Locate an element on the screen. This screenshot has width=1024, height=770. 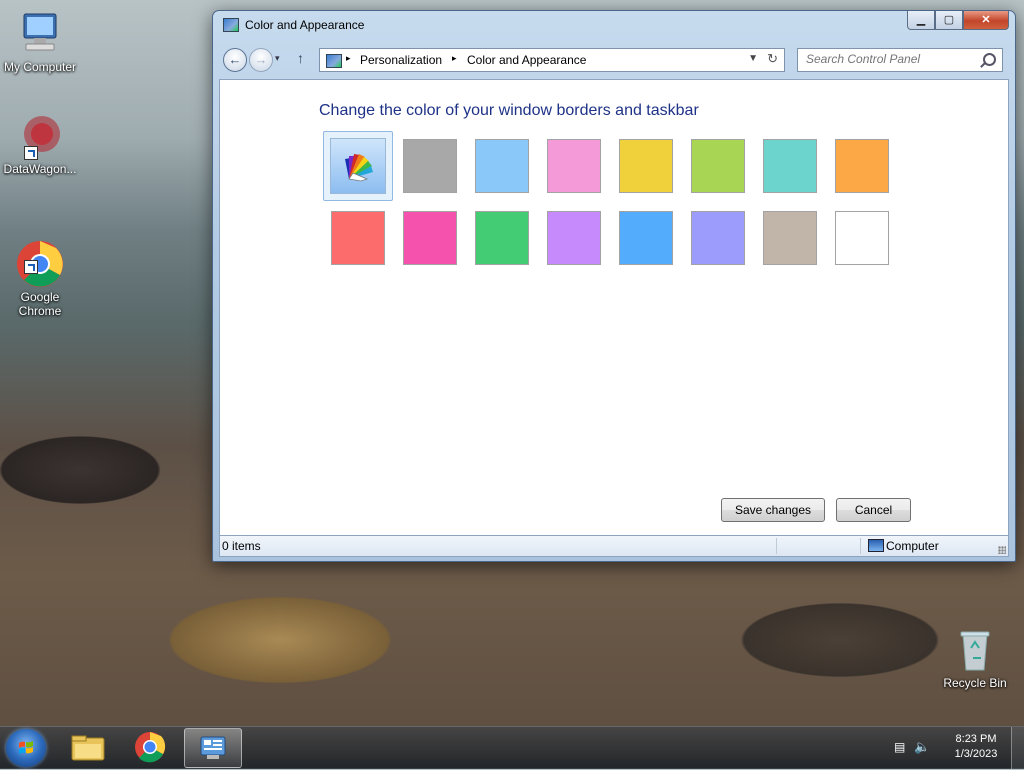
status-bar: 0 items Computer is located at coordinates (614, 546).